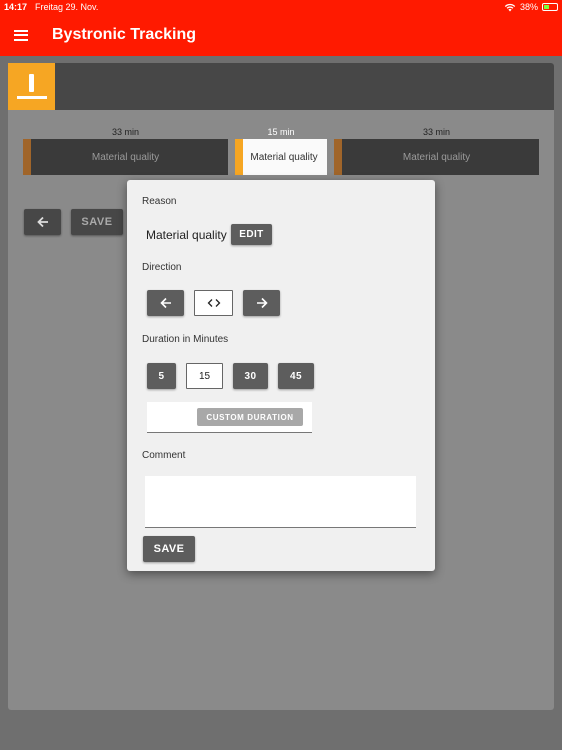  I want to click on direction-left-button, so click(165, 303).